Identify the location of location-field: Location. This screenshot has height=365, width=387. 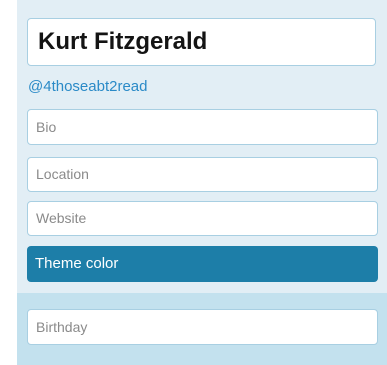
(202, 174).